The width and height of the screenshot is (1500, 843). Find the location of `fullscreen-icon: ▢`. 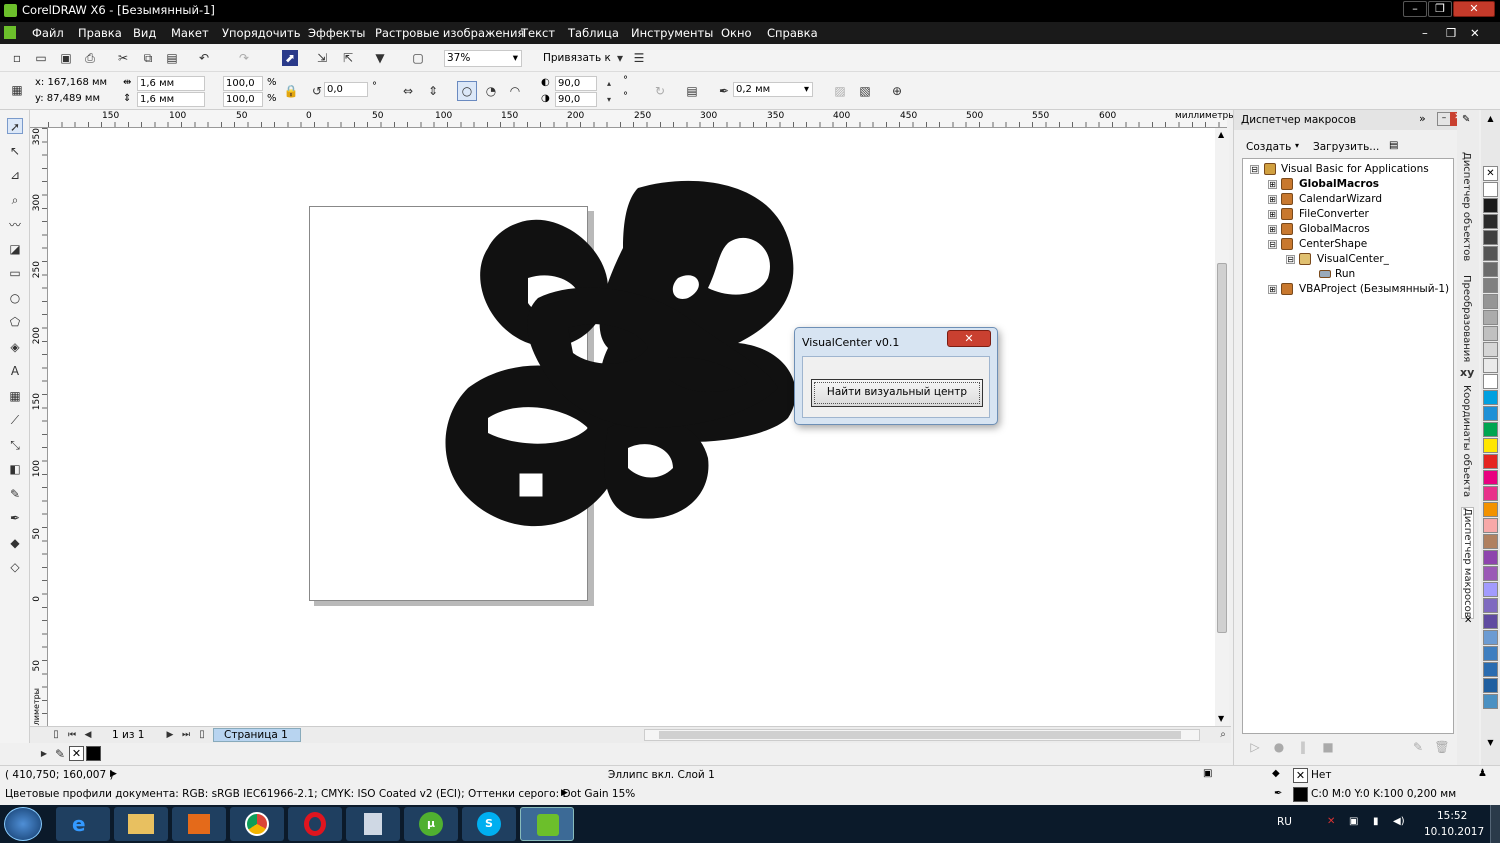

fullscreen-icon: ▢ is located at coordinates (418, 58).